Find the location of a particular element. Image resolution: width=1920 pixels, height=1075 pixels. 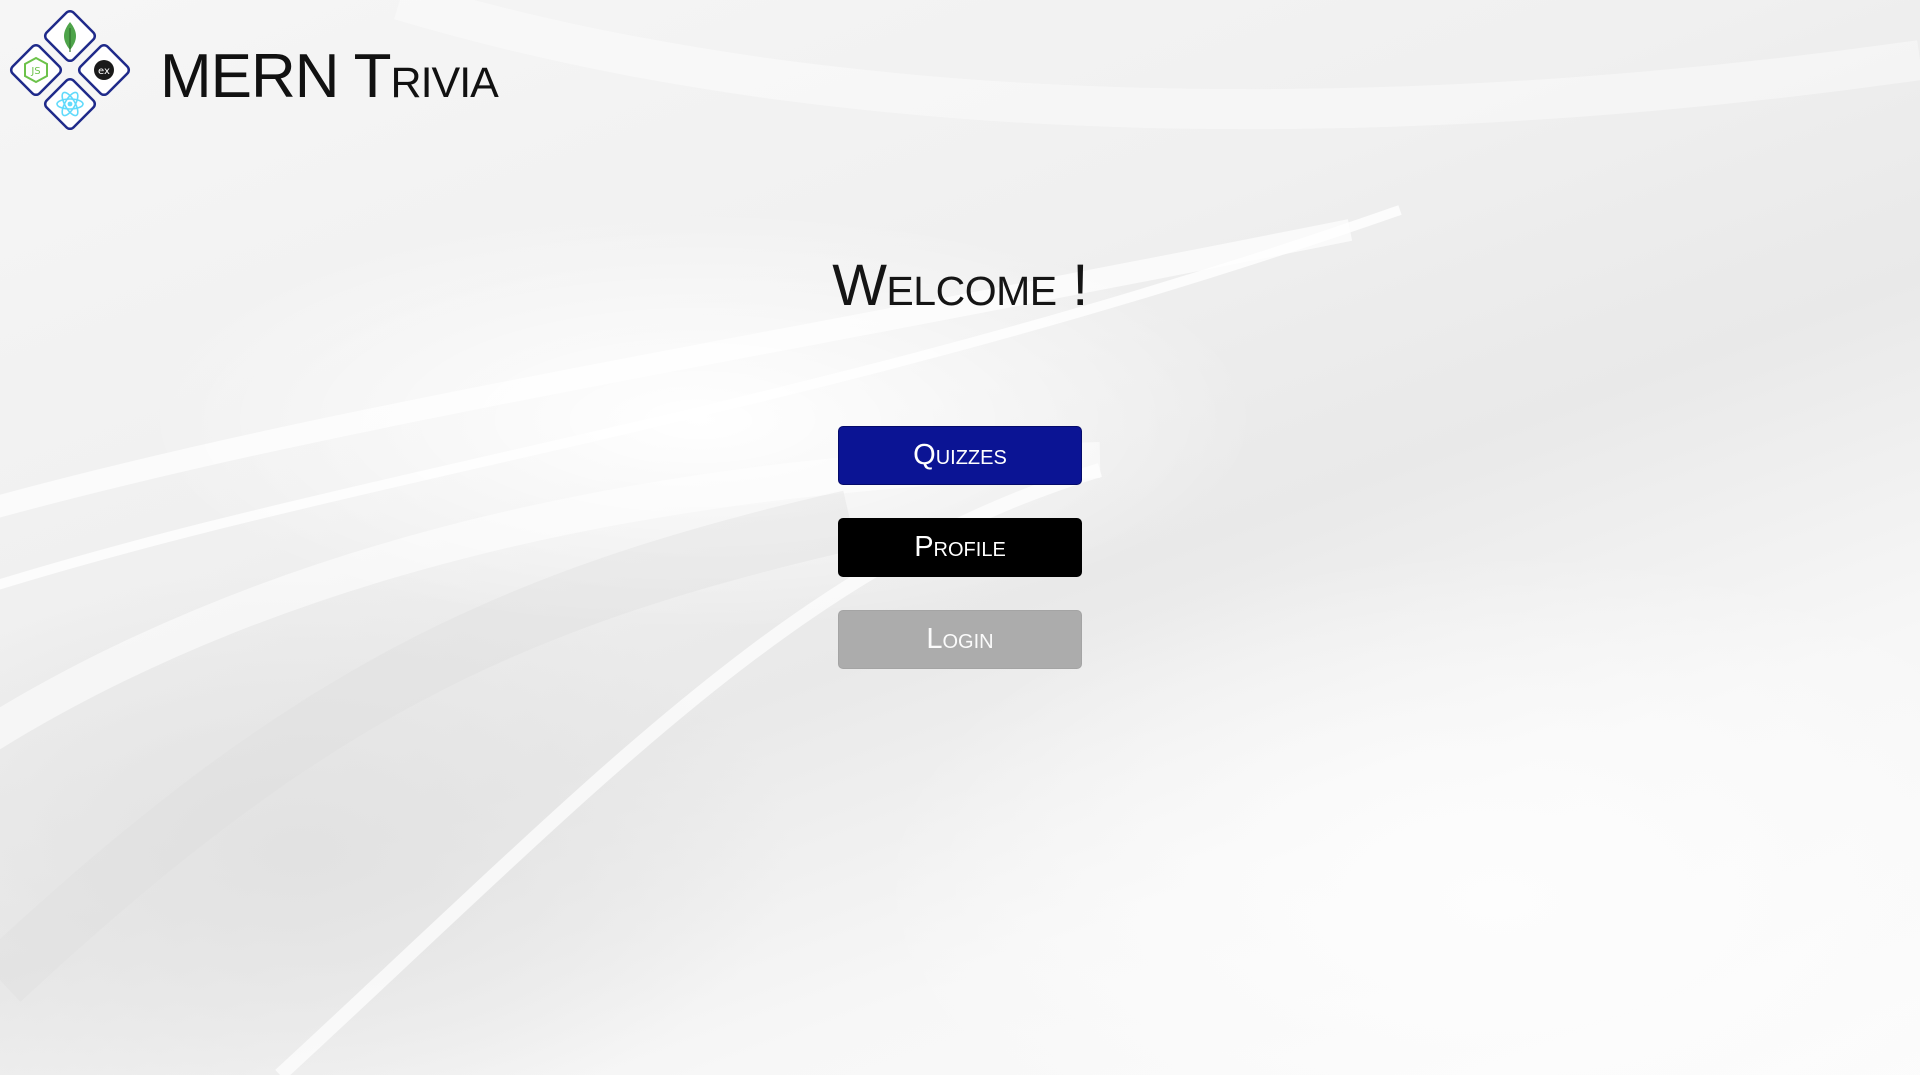

quizzes-button-label: Quizzes is located at coordinates (960, 455).